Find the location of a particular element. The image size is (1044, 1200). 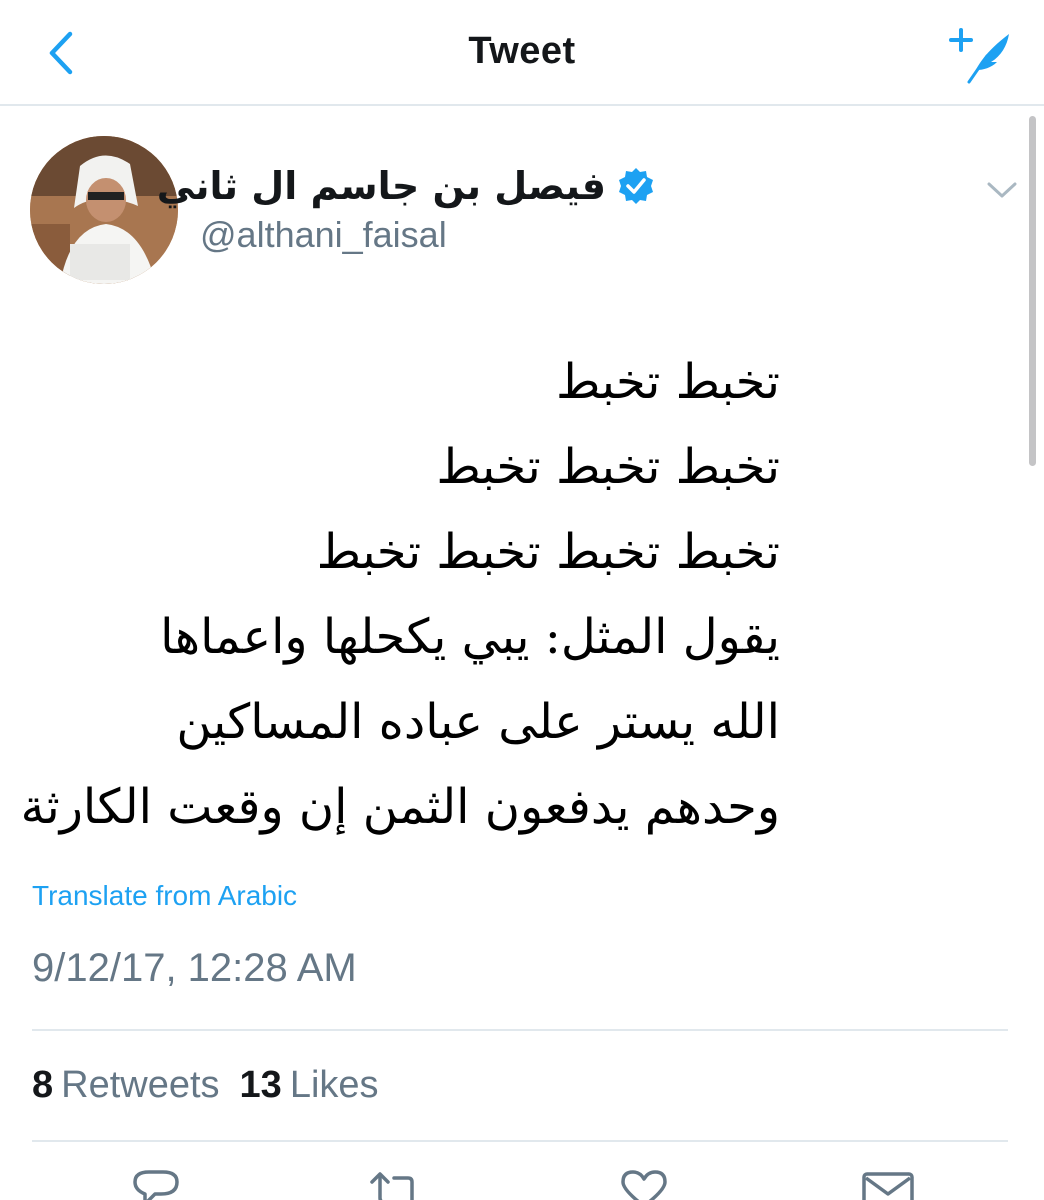

tweet-text-line: تخبط تخبط تخبط is located at coordinates (608, 467).